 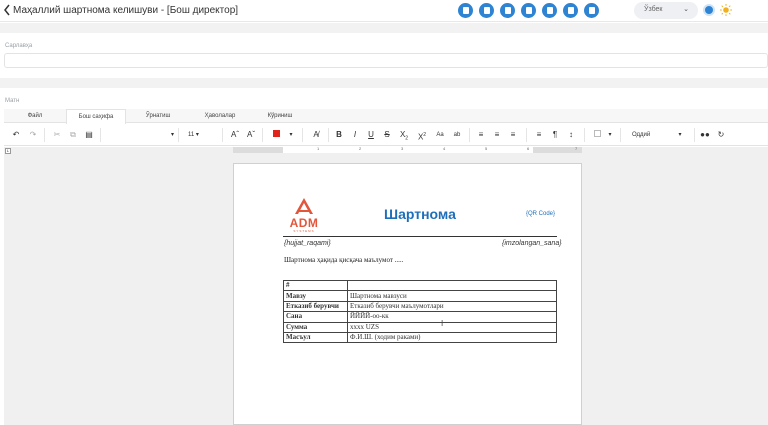 I want to click on table-value, so click(x=452, y=285).